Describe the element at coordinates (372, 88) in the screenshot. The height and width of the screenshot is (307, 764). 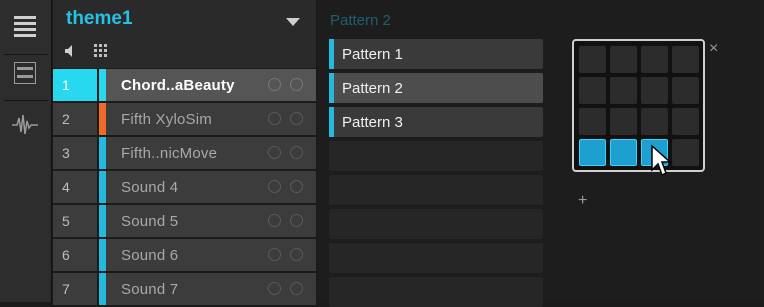
I see `pattern-name: Pattern 2` at that location.